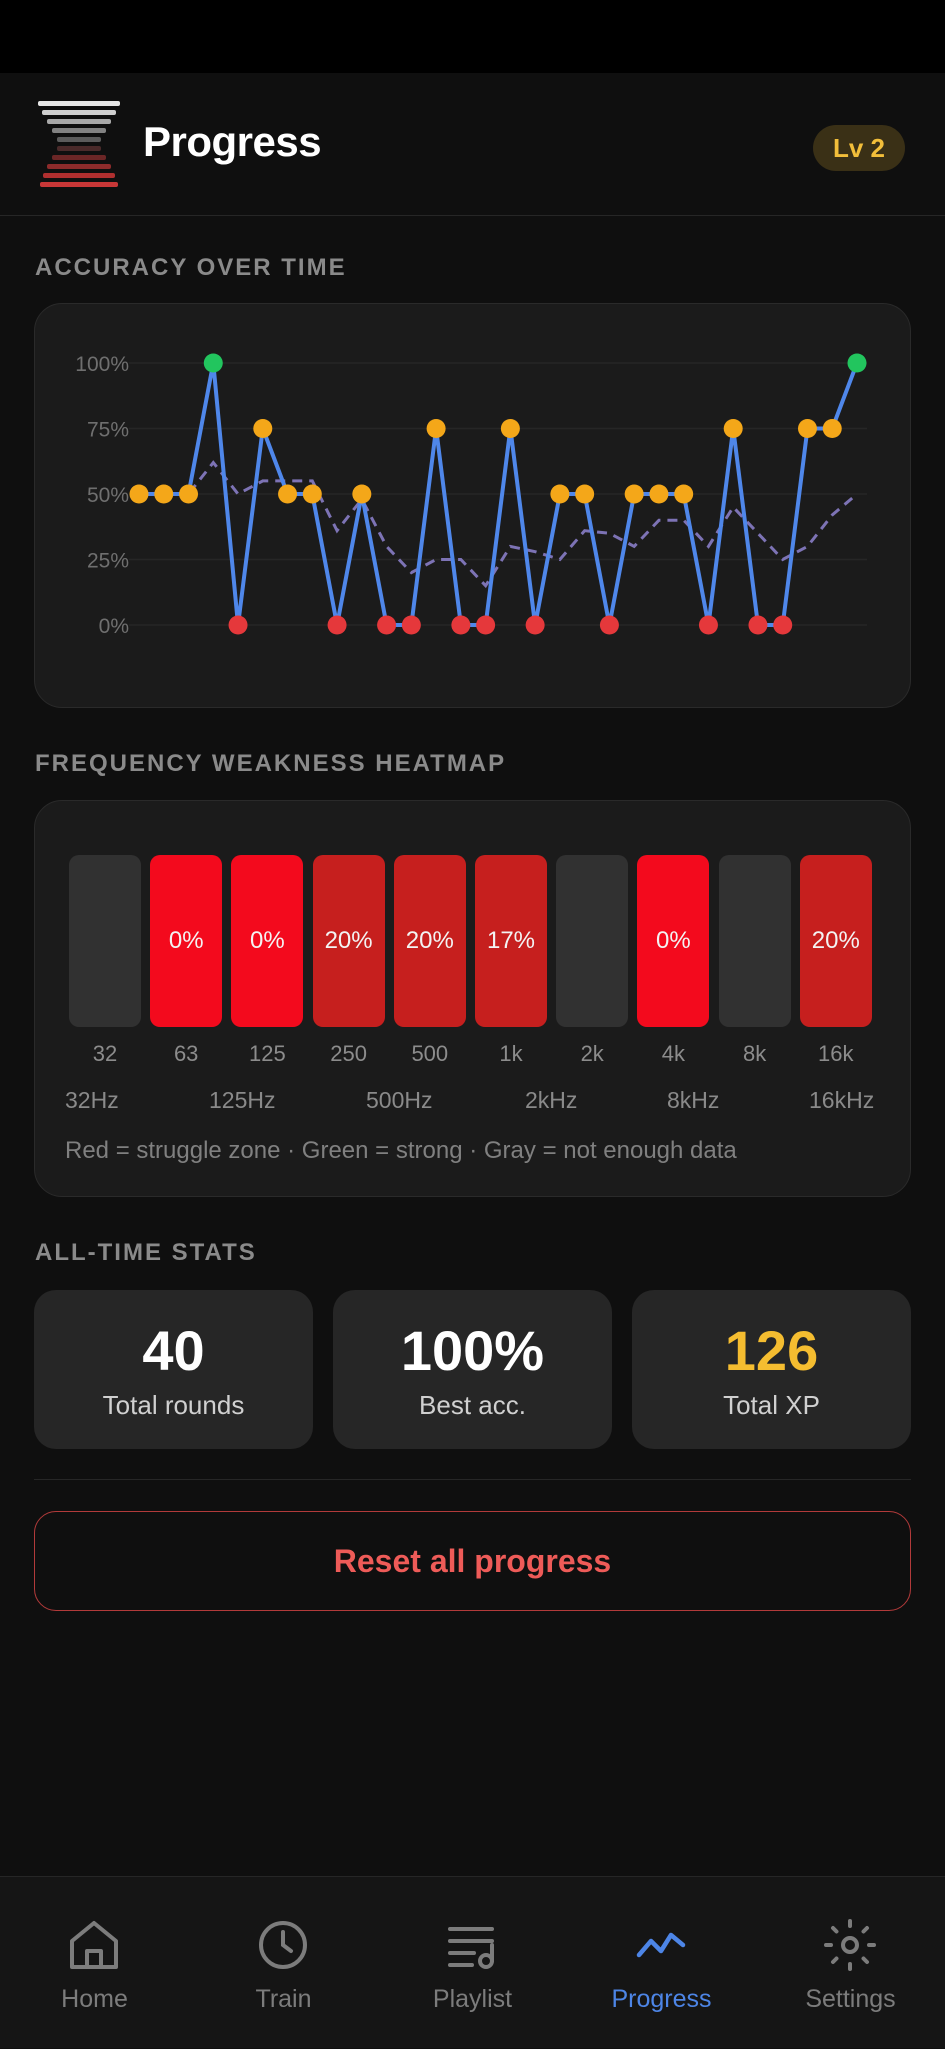 The width and height of the screenshot is (945, 2049). Describe the element at coordinates (146, 1252) in the screenshot. I see `stats-section-heading: ALL-TIME STATS` at that location.